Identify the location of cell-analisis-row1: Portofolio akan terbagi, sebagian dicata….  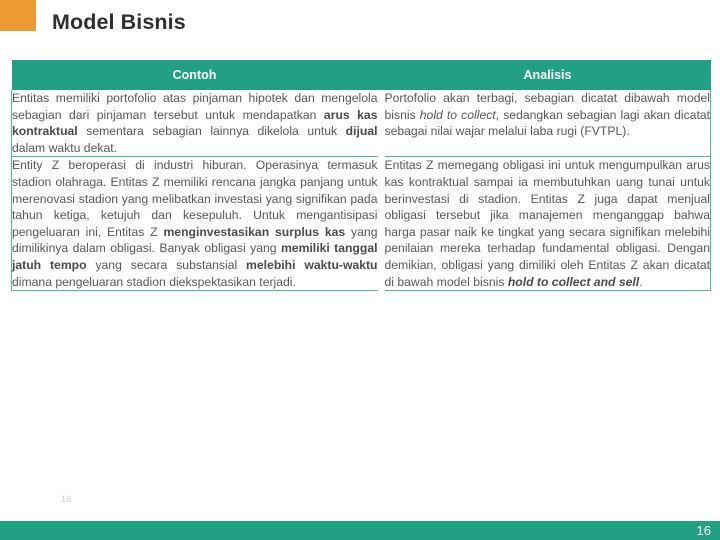
(547, 124).